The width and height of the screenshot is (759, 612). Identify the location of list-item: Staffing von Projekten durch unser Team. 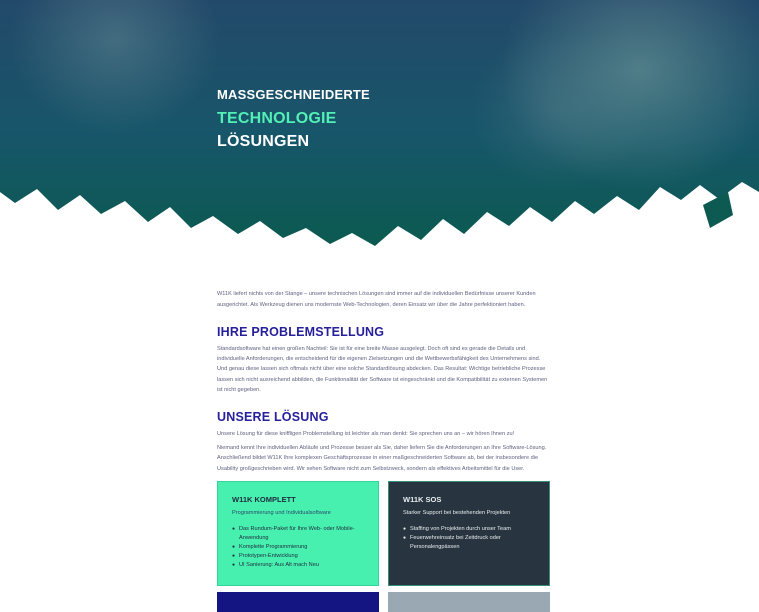
(469, 529).